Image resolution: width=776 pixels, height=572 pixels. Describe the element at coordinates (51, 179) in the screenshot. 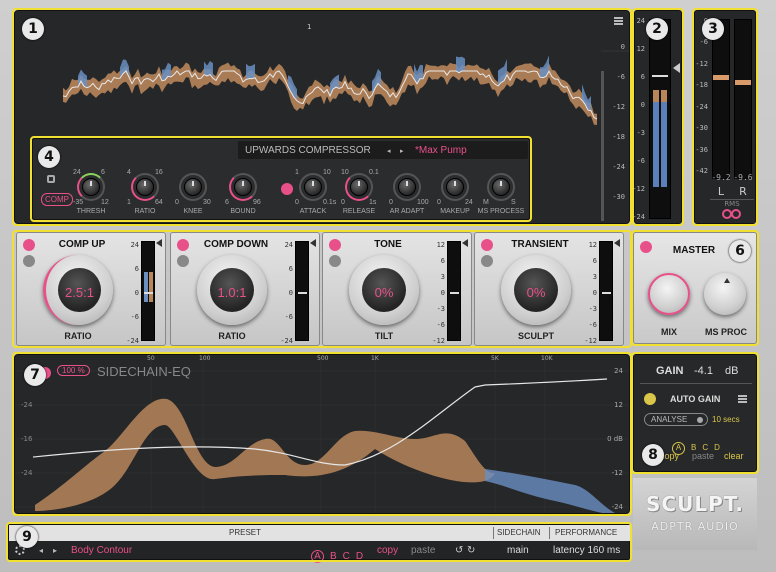

I see `lock-icon` at that location.